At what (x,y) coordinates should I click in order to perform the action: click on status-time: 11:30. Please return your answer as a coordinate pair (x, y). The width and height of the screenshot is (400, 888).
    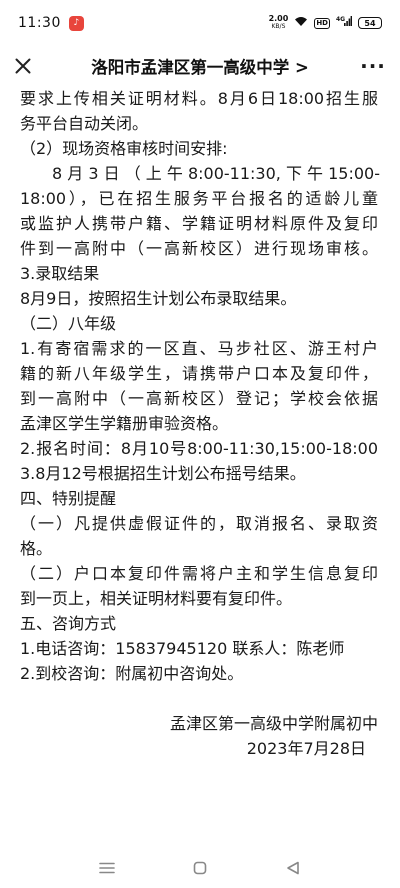
    Looking at the image, I should click on (39, 23).